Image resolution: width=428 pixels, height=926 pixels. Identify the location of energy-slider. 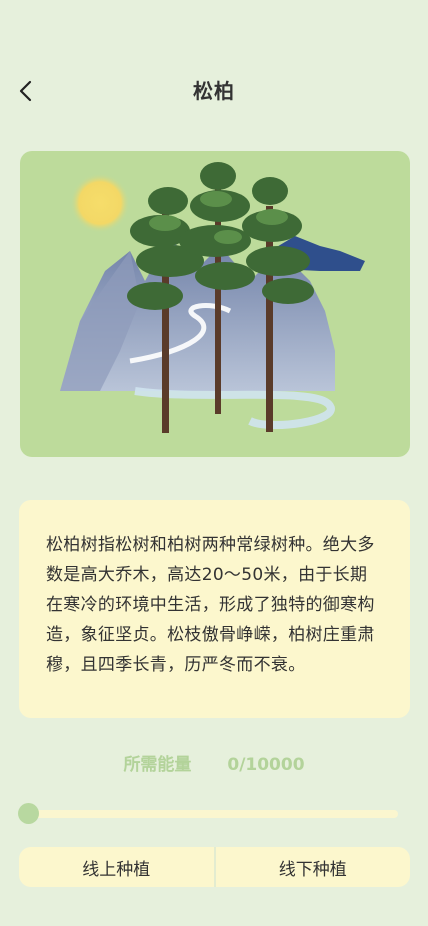
(208, 814).